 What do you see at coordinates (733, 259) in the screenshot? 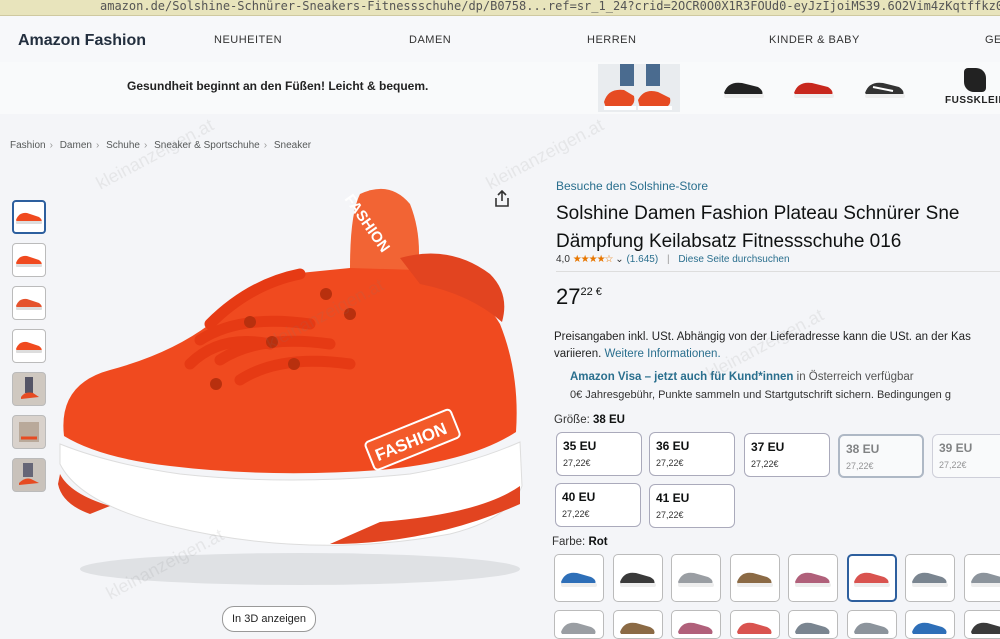
I see `search-page-link: Diese Seite durchsuchen` at bounding box center [733, 259].